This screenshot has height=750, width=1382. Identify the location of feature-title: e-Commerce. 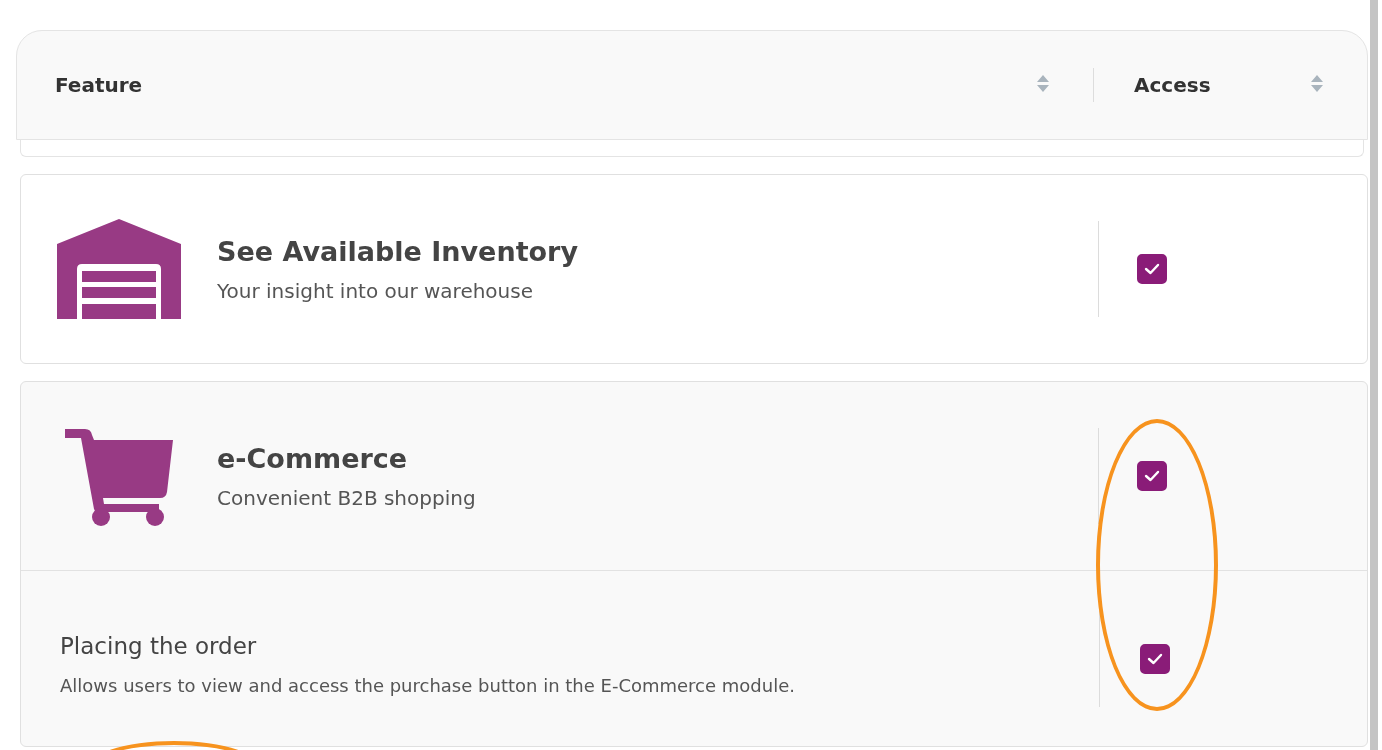
(313, 458).